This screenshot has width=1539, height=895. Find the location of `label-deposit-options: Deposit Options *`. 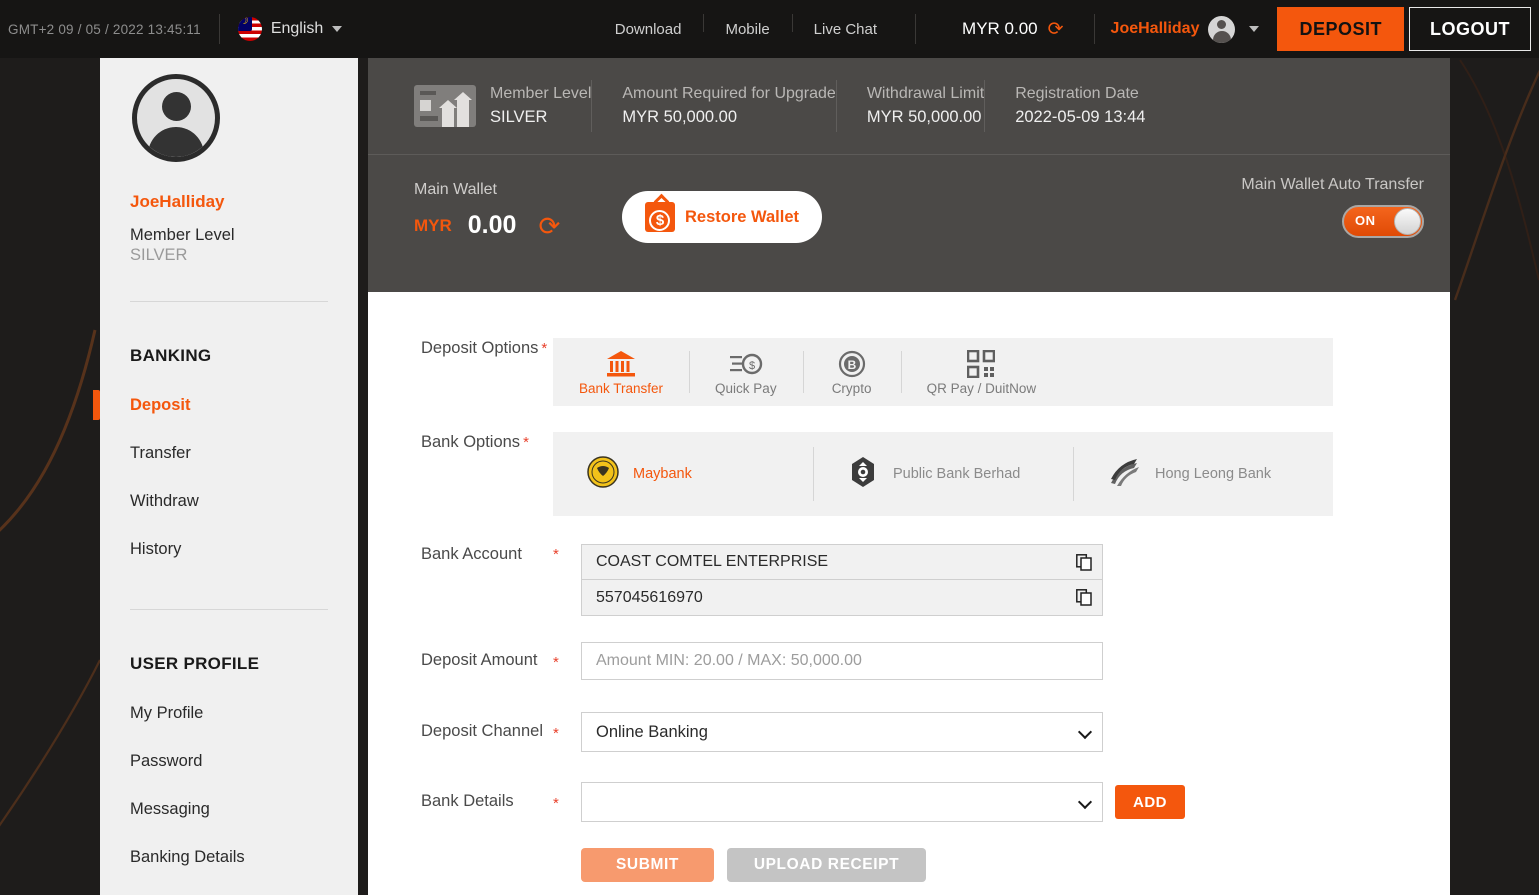

label-deposit-options: Deposit Options * is located at coordinates (460, 348).